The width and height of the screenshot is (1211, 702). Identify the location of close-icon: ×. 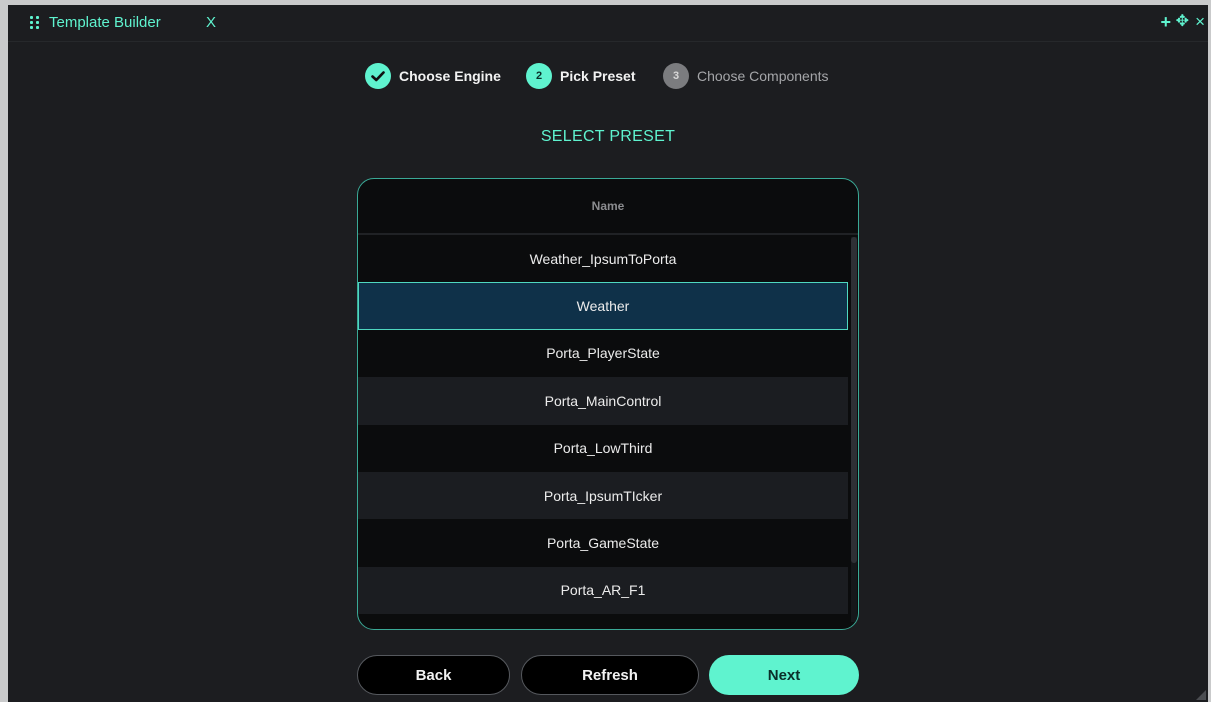
(1200, 21).